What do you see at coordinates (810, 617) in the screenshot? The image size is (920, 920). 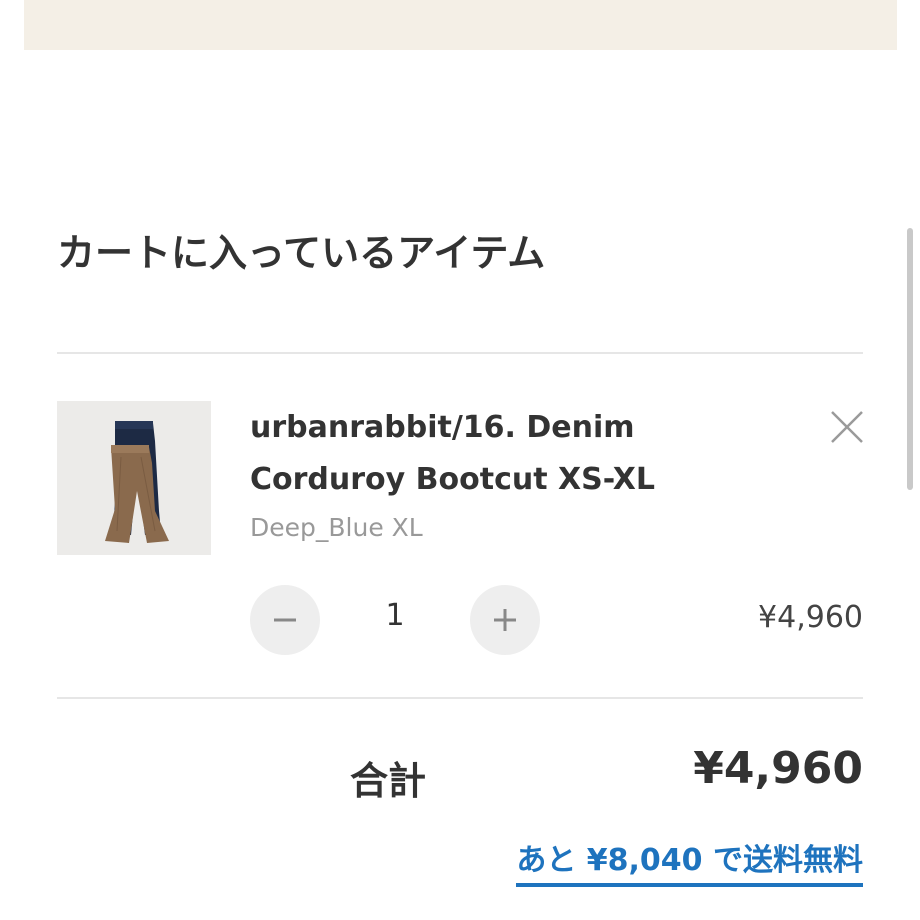 I see `item-price: ¥4,960` at bounding box center [810, 617].